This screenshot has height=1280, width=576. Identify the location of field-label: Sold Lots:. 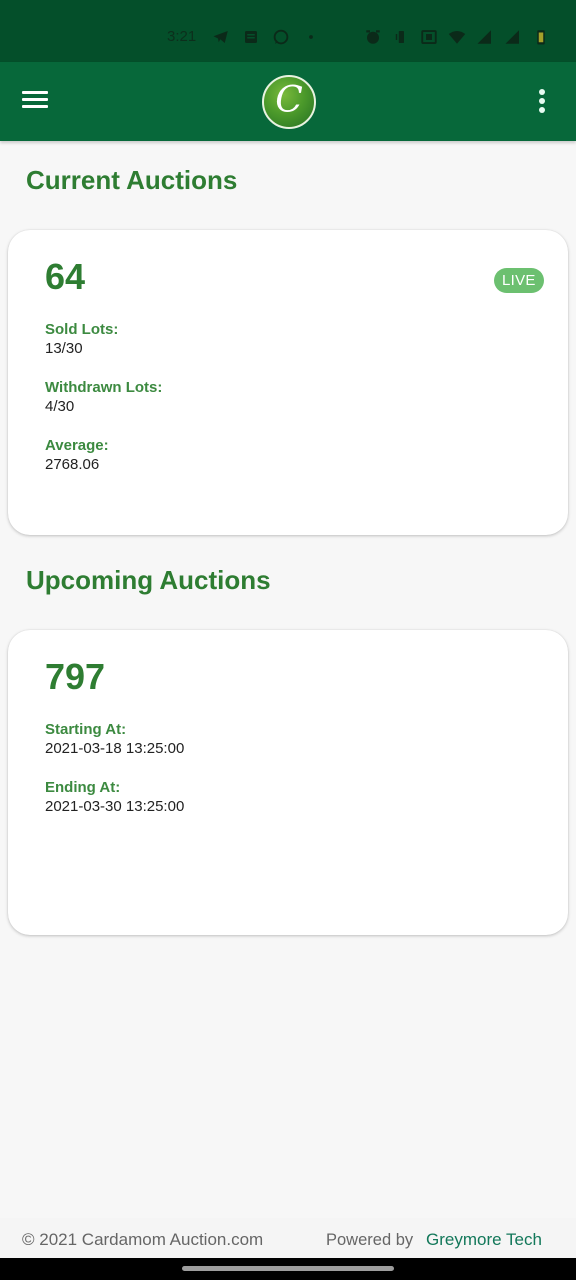
(82, 329).